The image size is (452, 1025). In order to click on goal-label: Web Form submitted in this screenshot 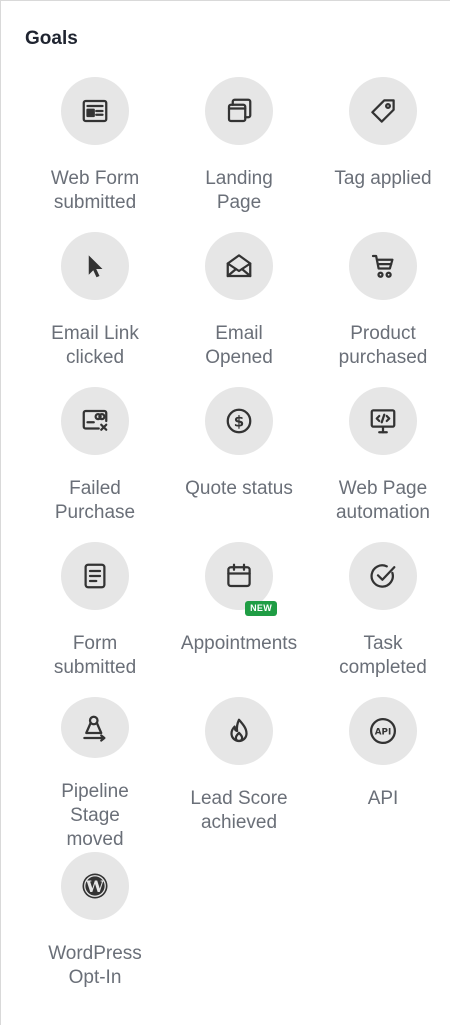, I will do `click(95, 190)`.